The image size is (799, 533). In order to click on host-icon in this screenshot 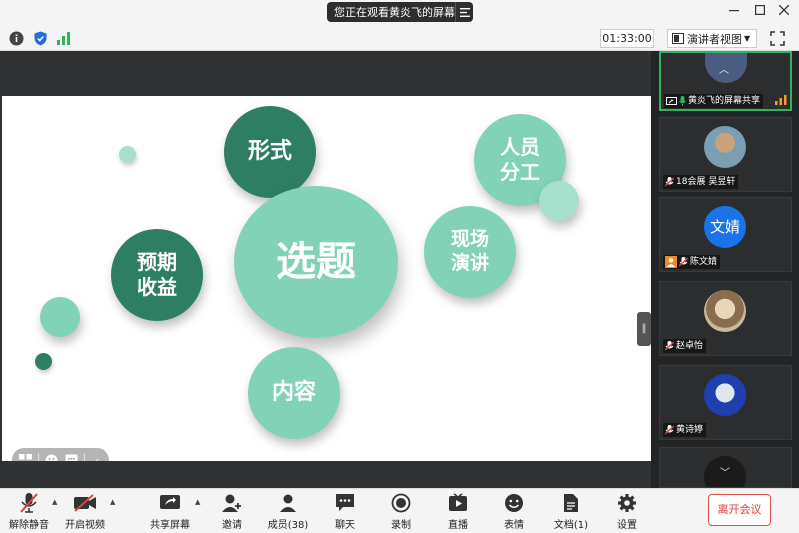, I will do `click(671, 262)`.